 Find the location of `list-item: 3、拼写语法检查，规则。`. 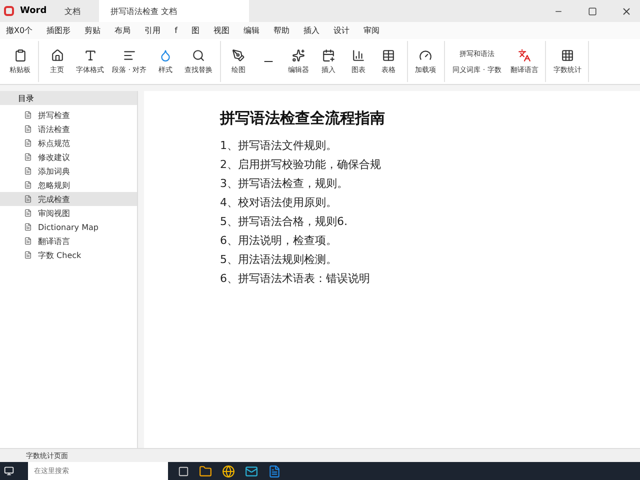

list-item: 3、拼写语法检查，规则。 is located at coordinates (284, 184).